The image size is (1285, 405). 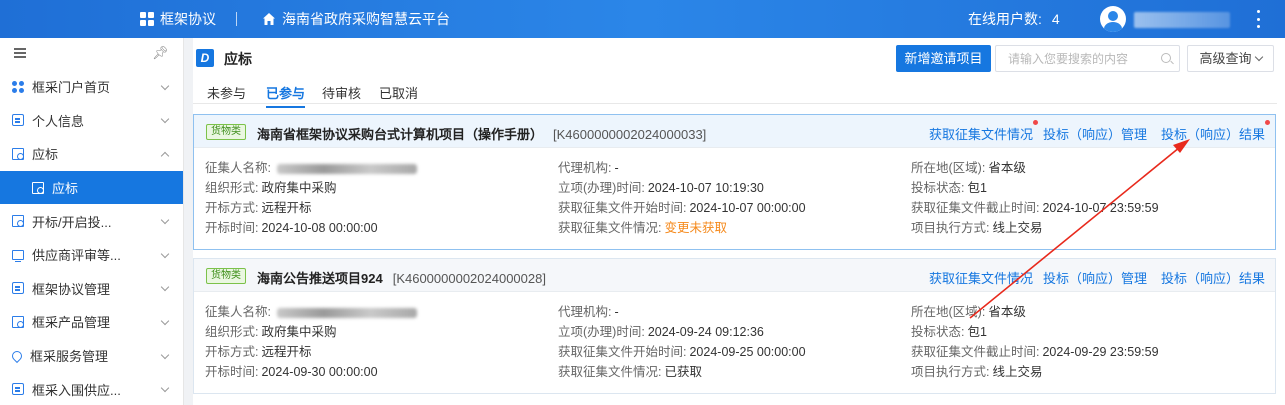 What do you see at coordinates (91, 154) in the screenshot?
I see `sidebar-item-bidding: 应标` at bounding box center [91, 154].